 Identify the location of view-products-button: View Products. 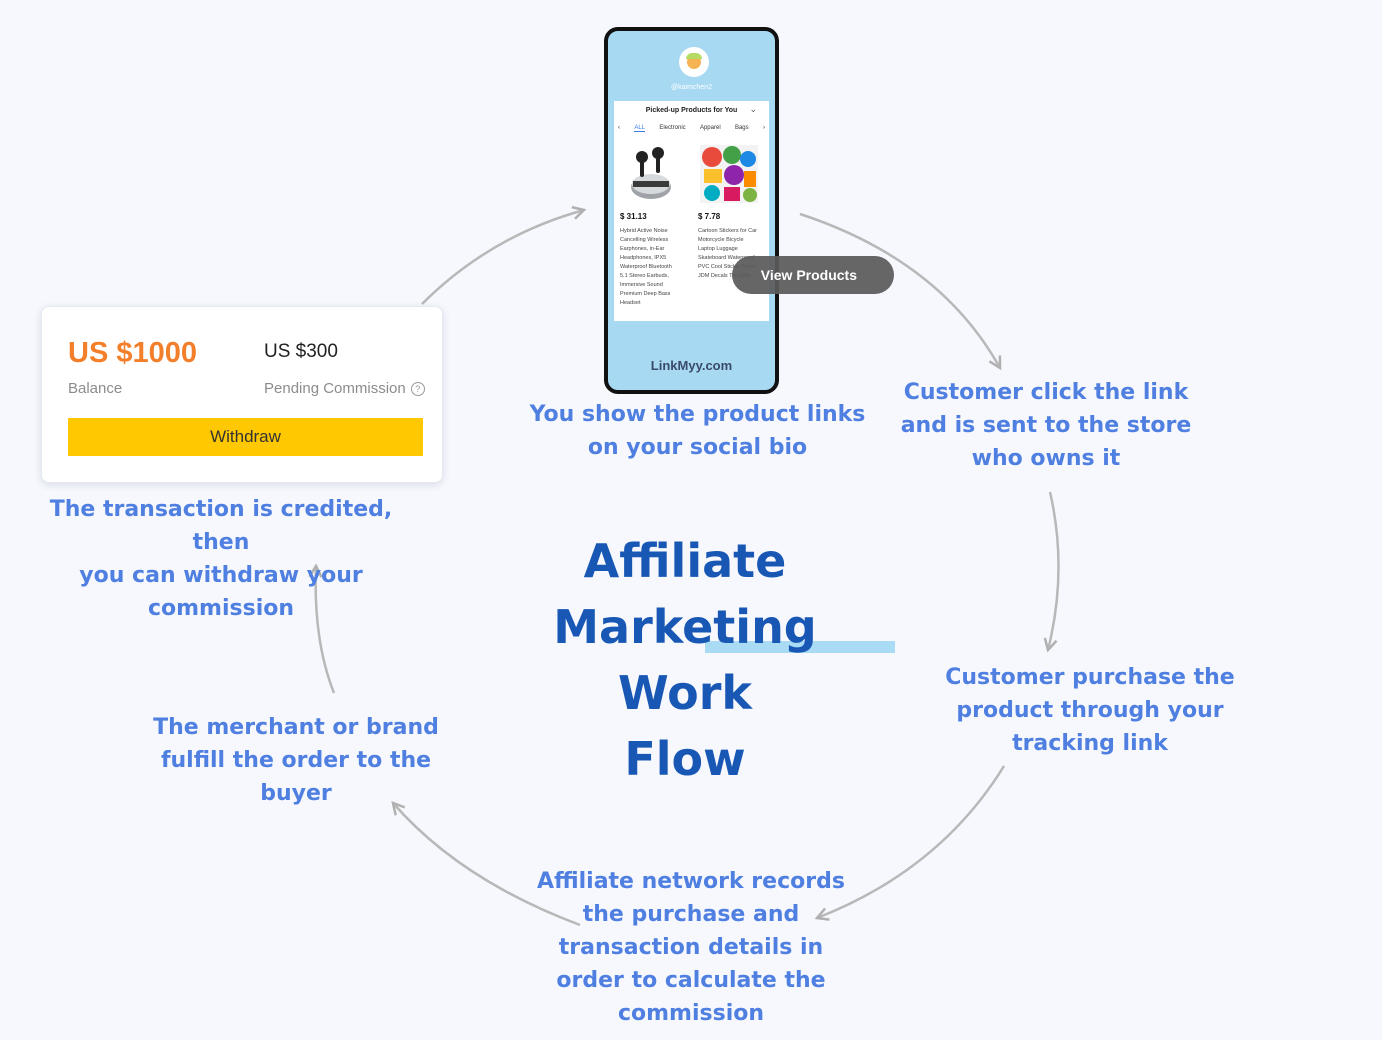
(813, 275).